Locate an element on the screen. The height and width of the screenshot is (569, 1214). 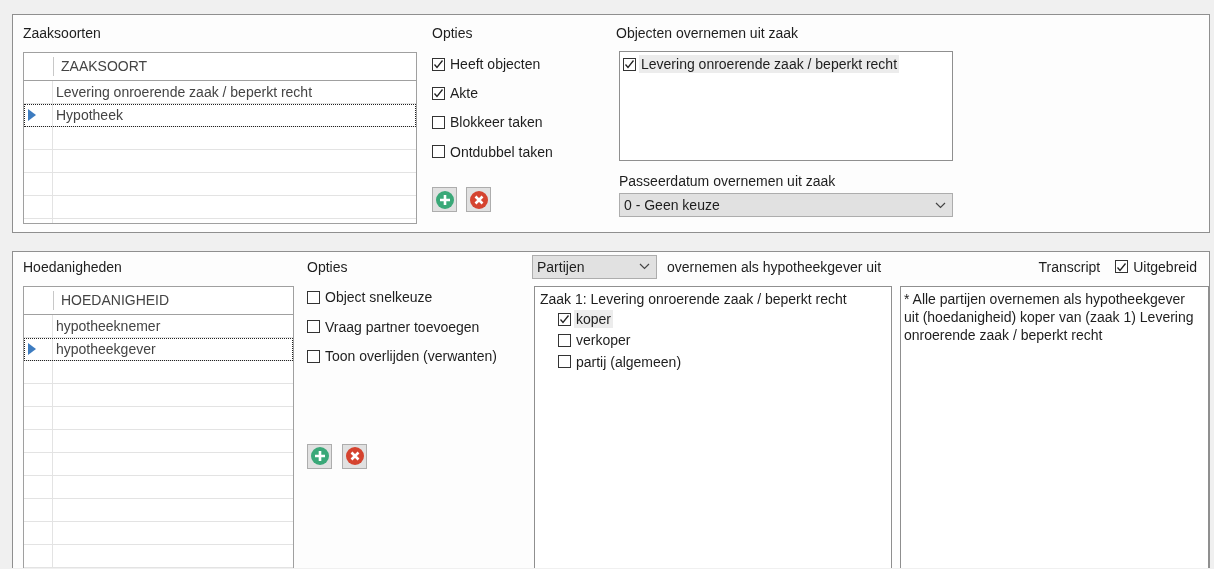
grid-row: Levering onroerende zaak / beperkt recht is located at coordinates (220, 92).